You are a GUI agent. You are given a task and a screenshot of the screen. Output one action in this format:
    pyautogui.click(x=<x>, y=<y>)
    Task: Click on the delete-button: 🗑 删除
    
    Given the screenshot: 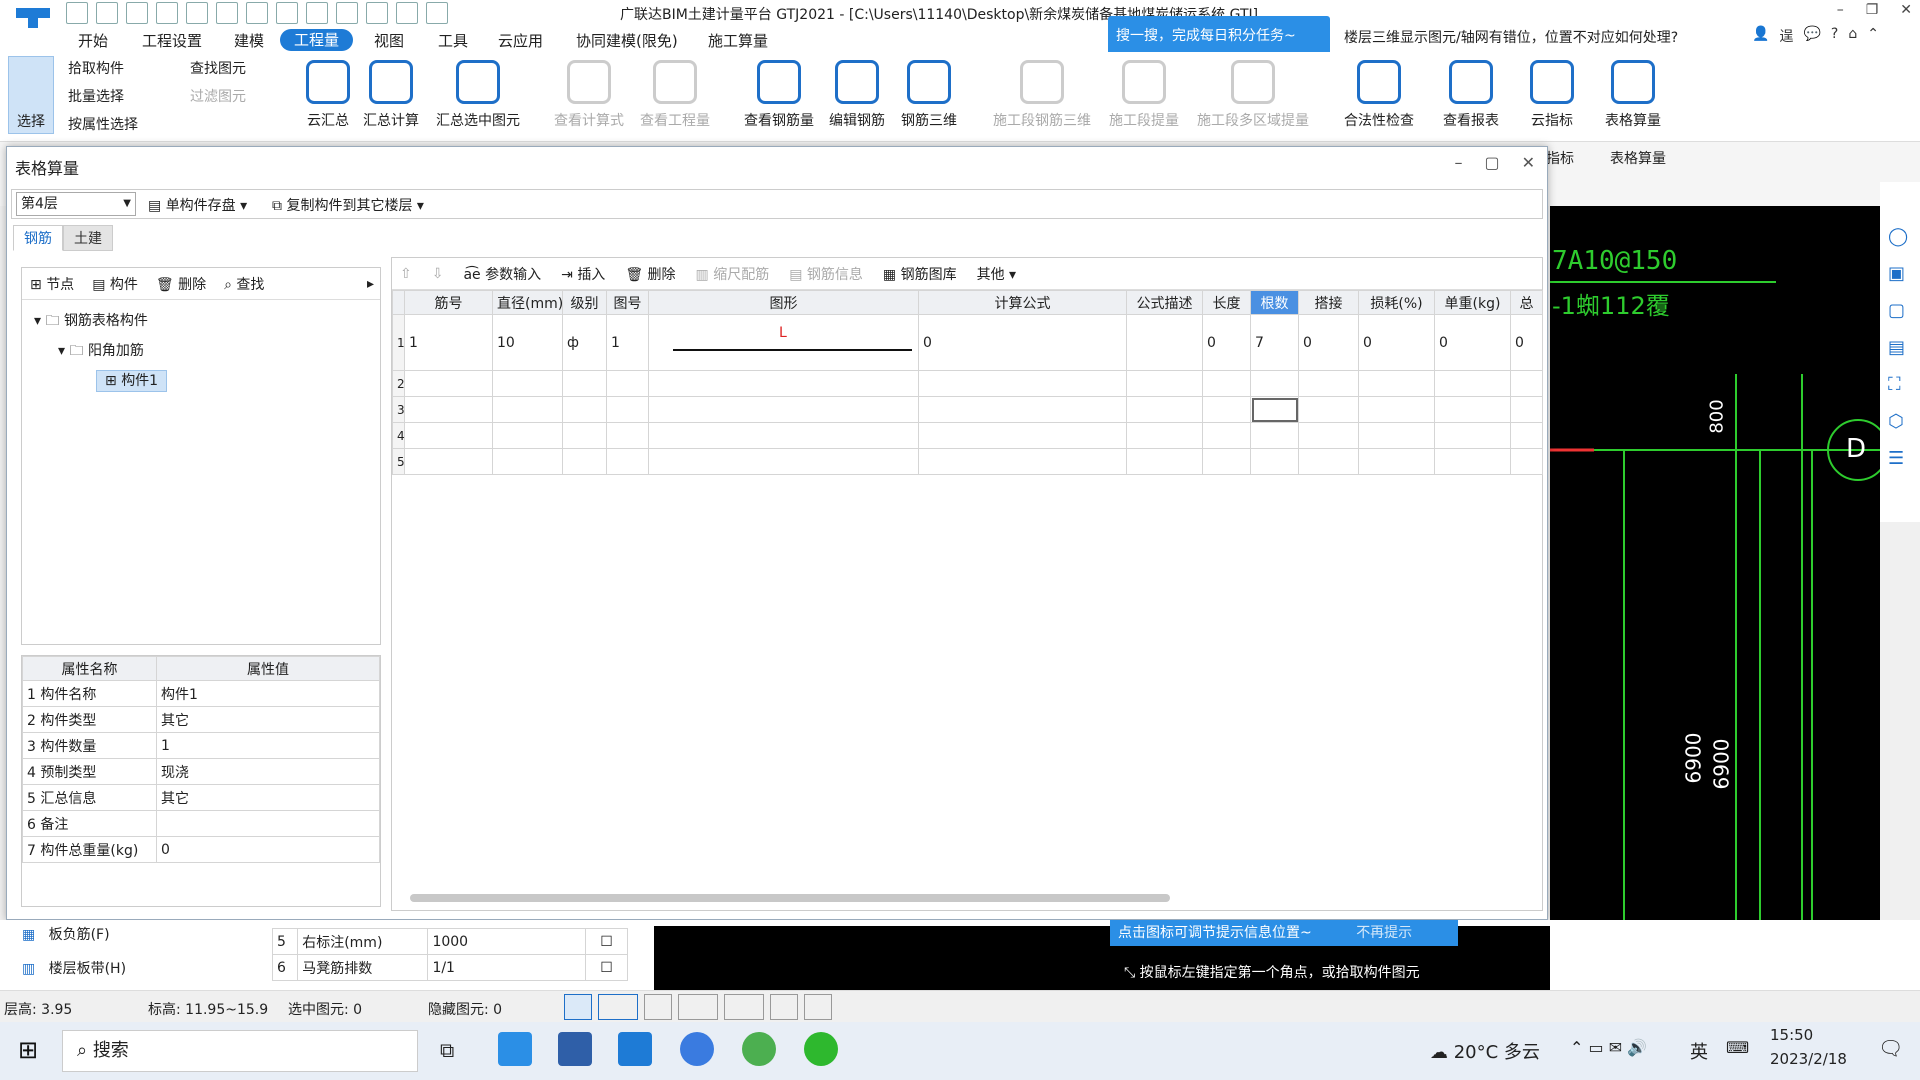 What is the action you would take?
    pyautogui.click(x=181, y=284)
    